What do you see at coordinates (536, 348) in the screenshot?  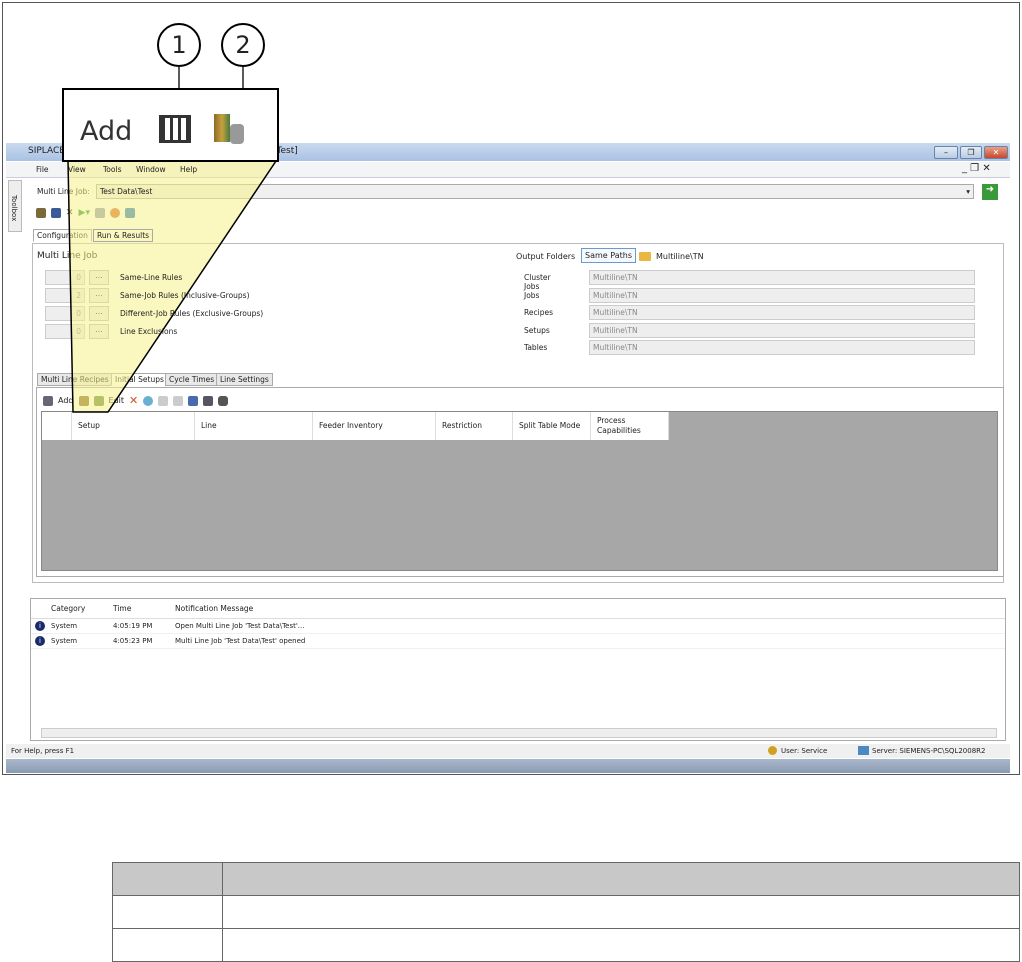 I see `output-label: Tables` at bounding box center [536, 348].